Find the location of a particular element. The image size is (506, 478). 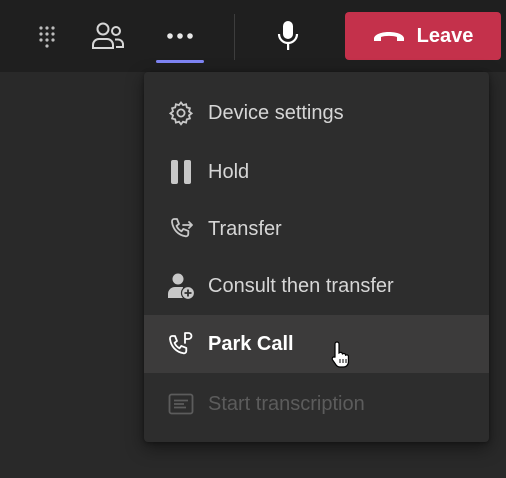

transcript-icon is located at coordinates (181, 404).